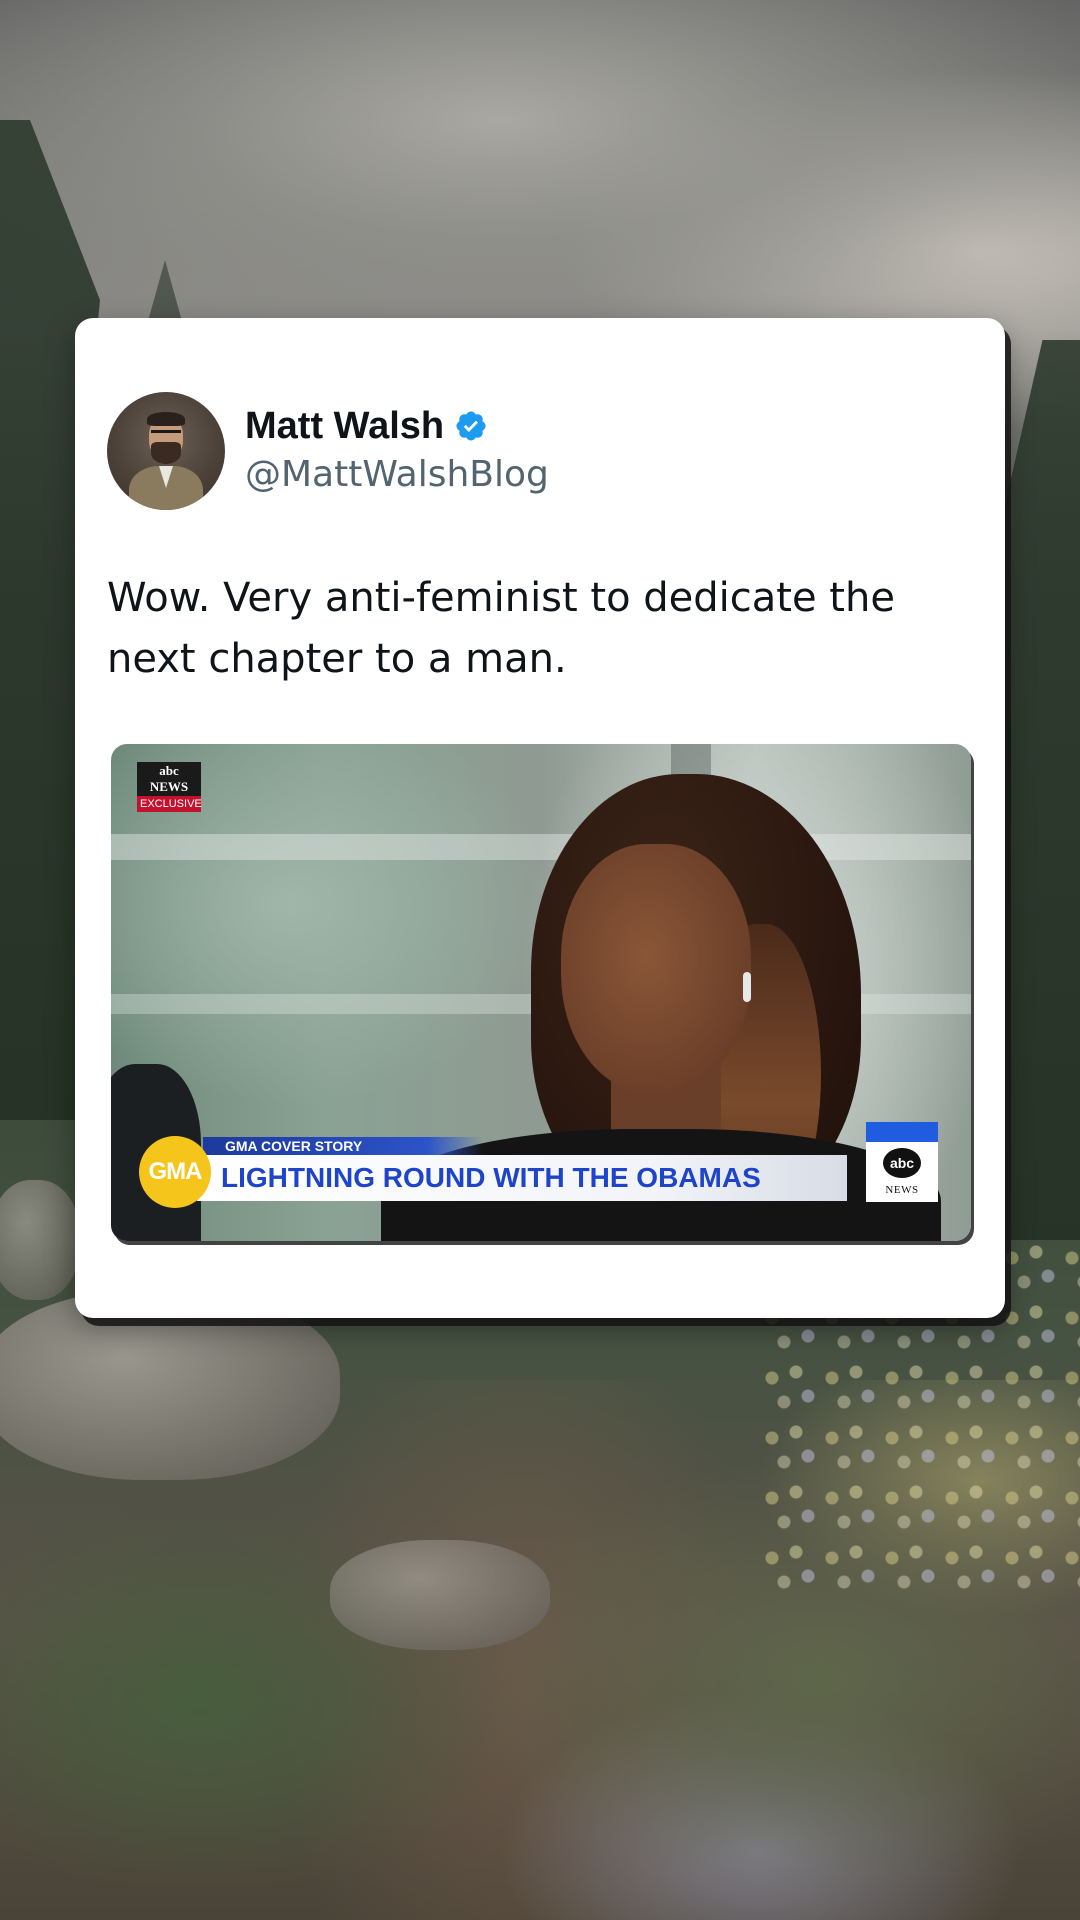  I want to click on avatar-glasses, so click(166, 434).